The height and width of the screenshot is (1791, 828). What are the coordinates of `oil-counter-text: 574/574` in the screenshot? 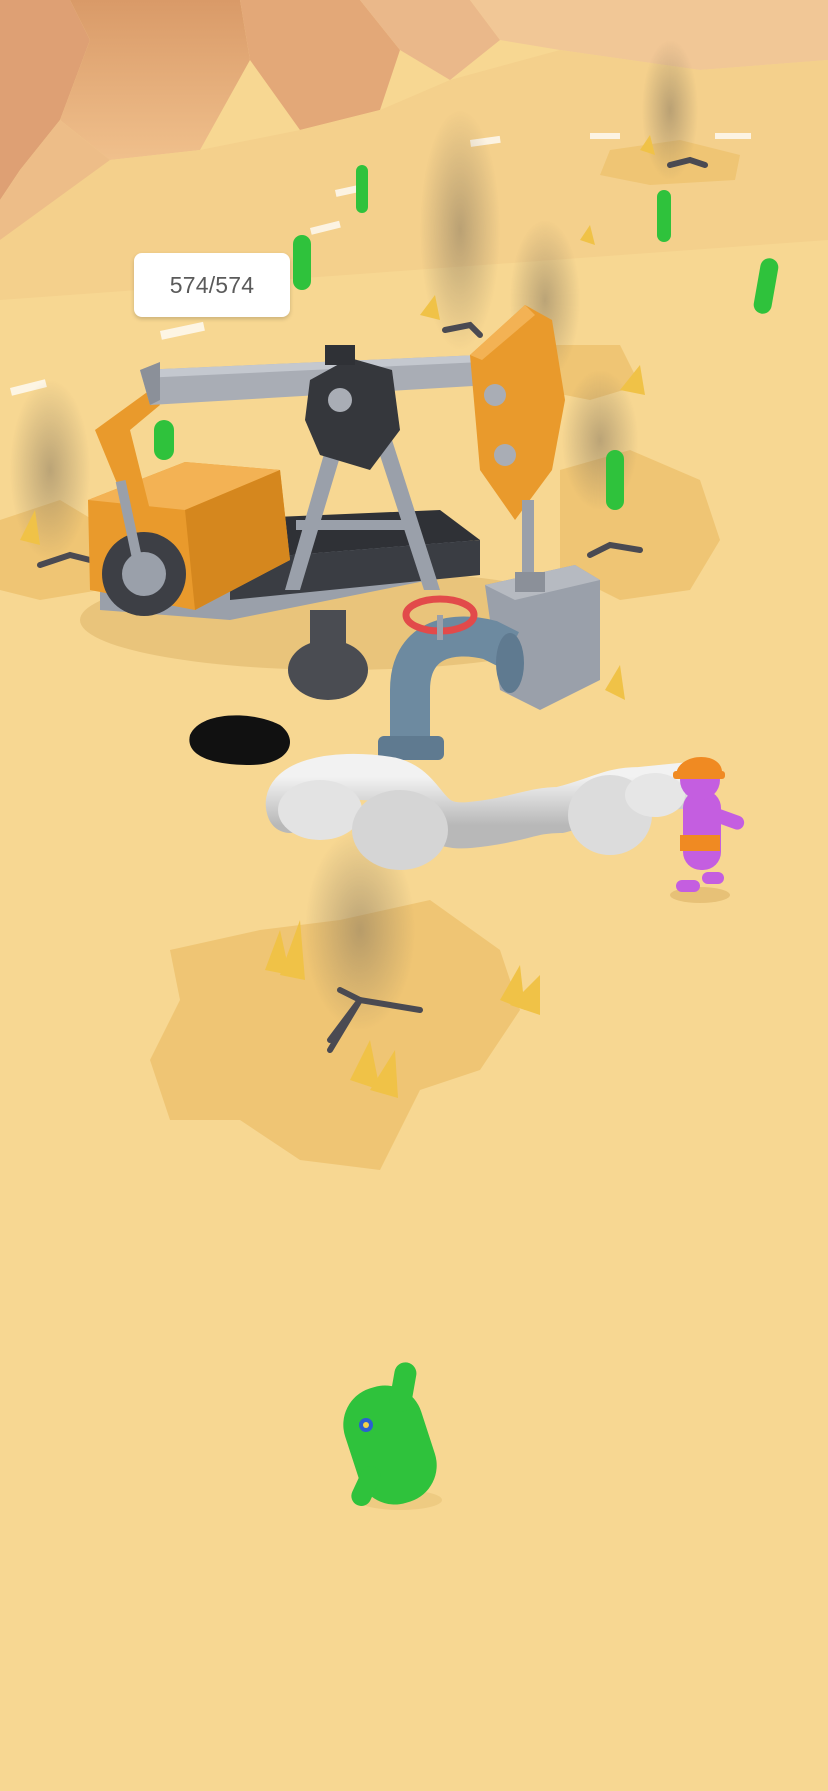 It's located at (212, 284).